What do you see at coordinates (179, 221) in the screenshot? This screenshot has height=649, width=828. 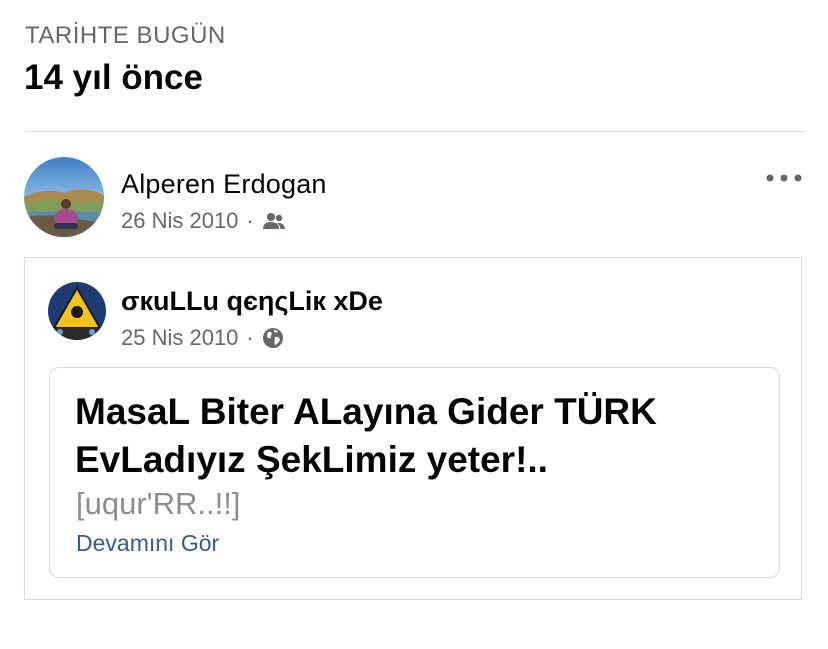 I see `post-date: 26 Nis 2010` at bounding box center [179, 221].